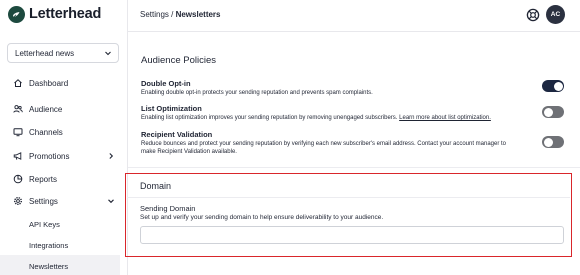 The image size is (580, 275). What do you see at coordinates (17, 132) in the screenshot?
I see `monitor-icon` at bounding box center [17, 132].